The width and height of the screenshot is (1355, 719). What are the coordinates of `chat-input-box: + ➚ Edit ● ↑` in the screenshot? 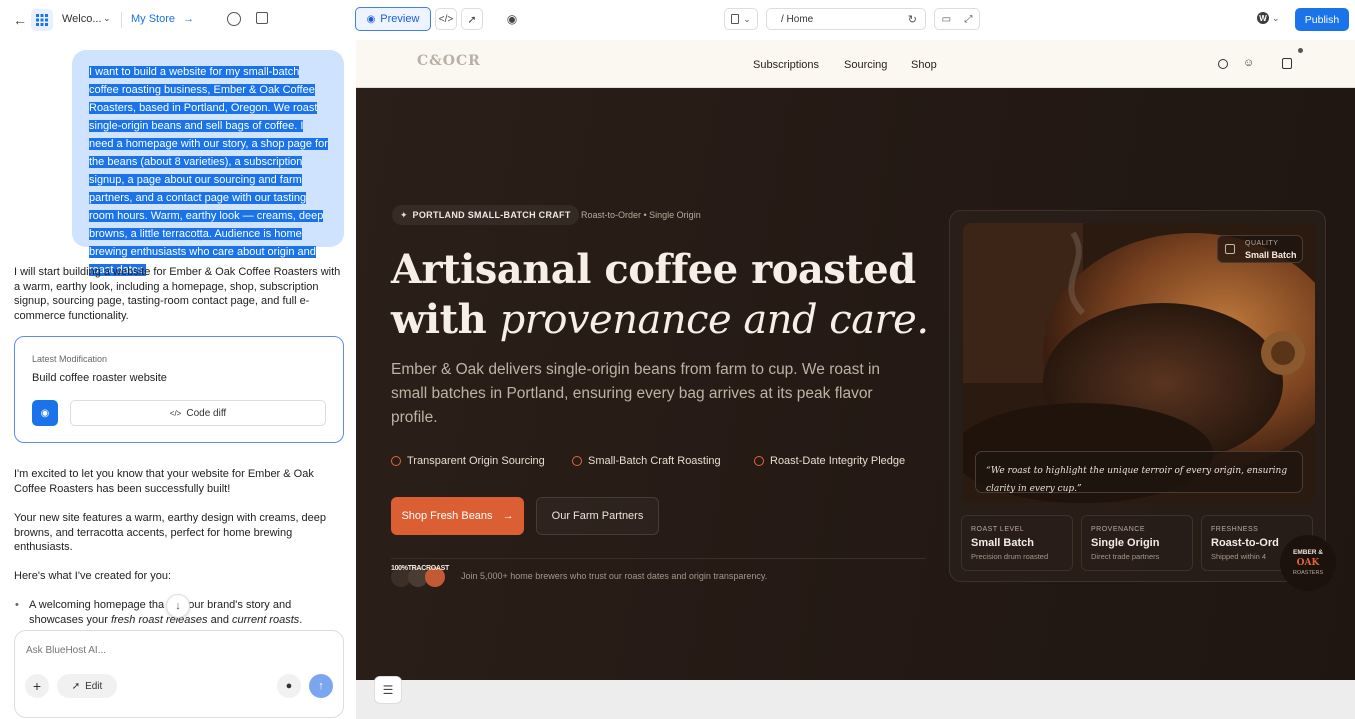 It's located at (179, 674).